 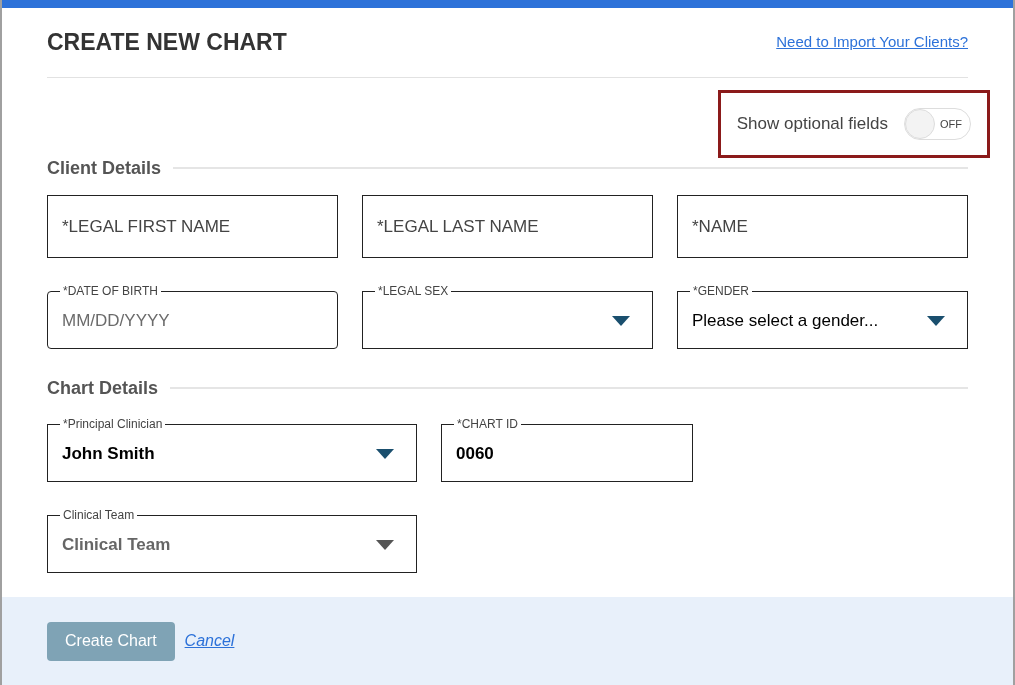 I want to click on import-clients-link: Need to Import Your Clients?, so click(x=872, y=42).